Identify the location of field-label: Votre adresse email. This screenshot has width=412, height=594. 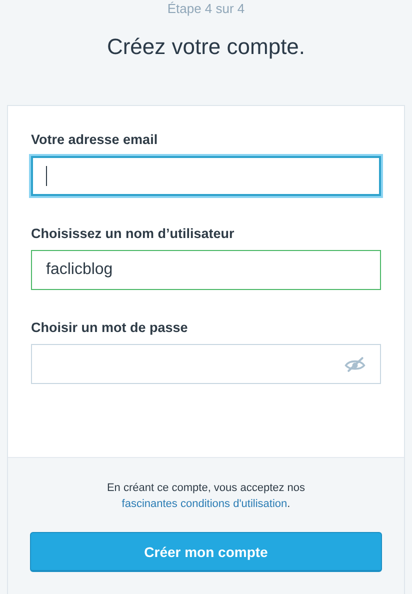
(95, 140).